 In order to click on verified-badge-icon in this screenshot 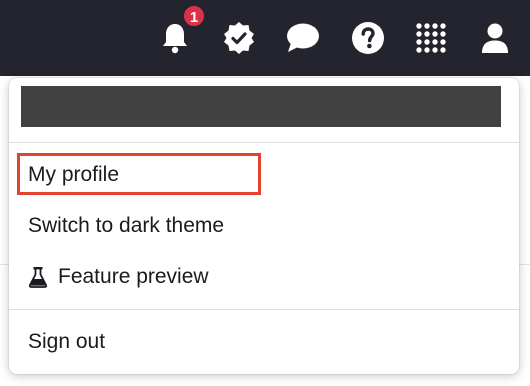, I will do `click(239, 38)`.